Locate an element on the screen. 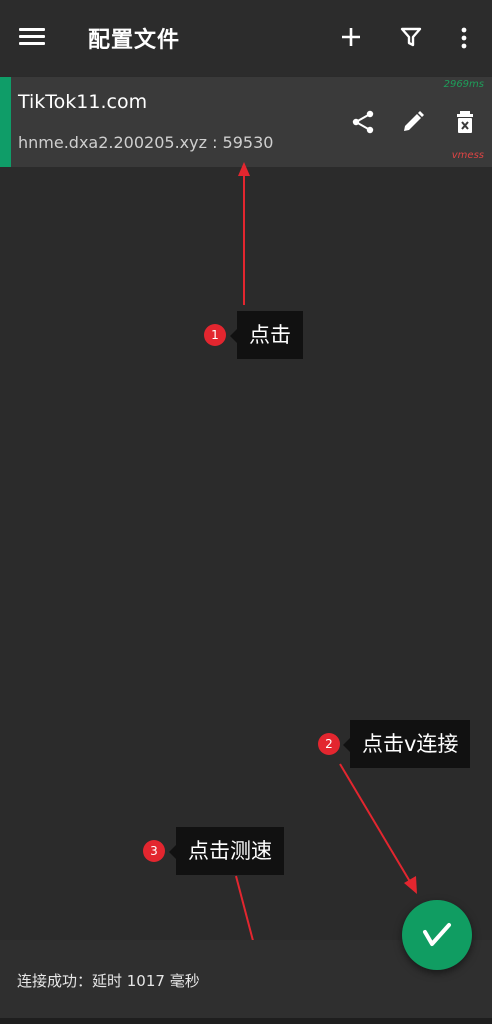 This screenshot has width=492, height=1024. nav-bar-edge is located at coordinates (246, 1021).